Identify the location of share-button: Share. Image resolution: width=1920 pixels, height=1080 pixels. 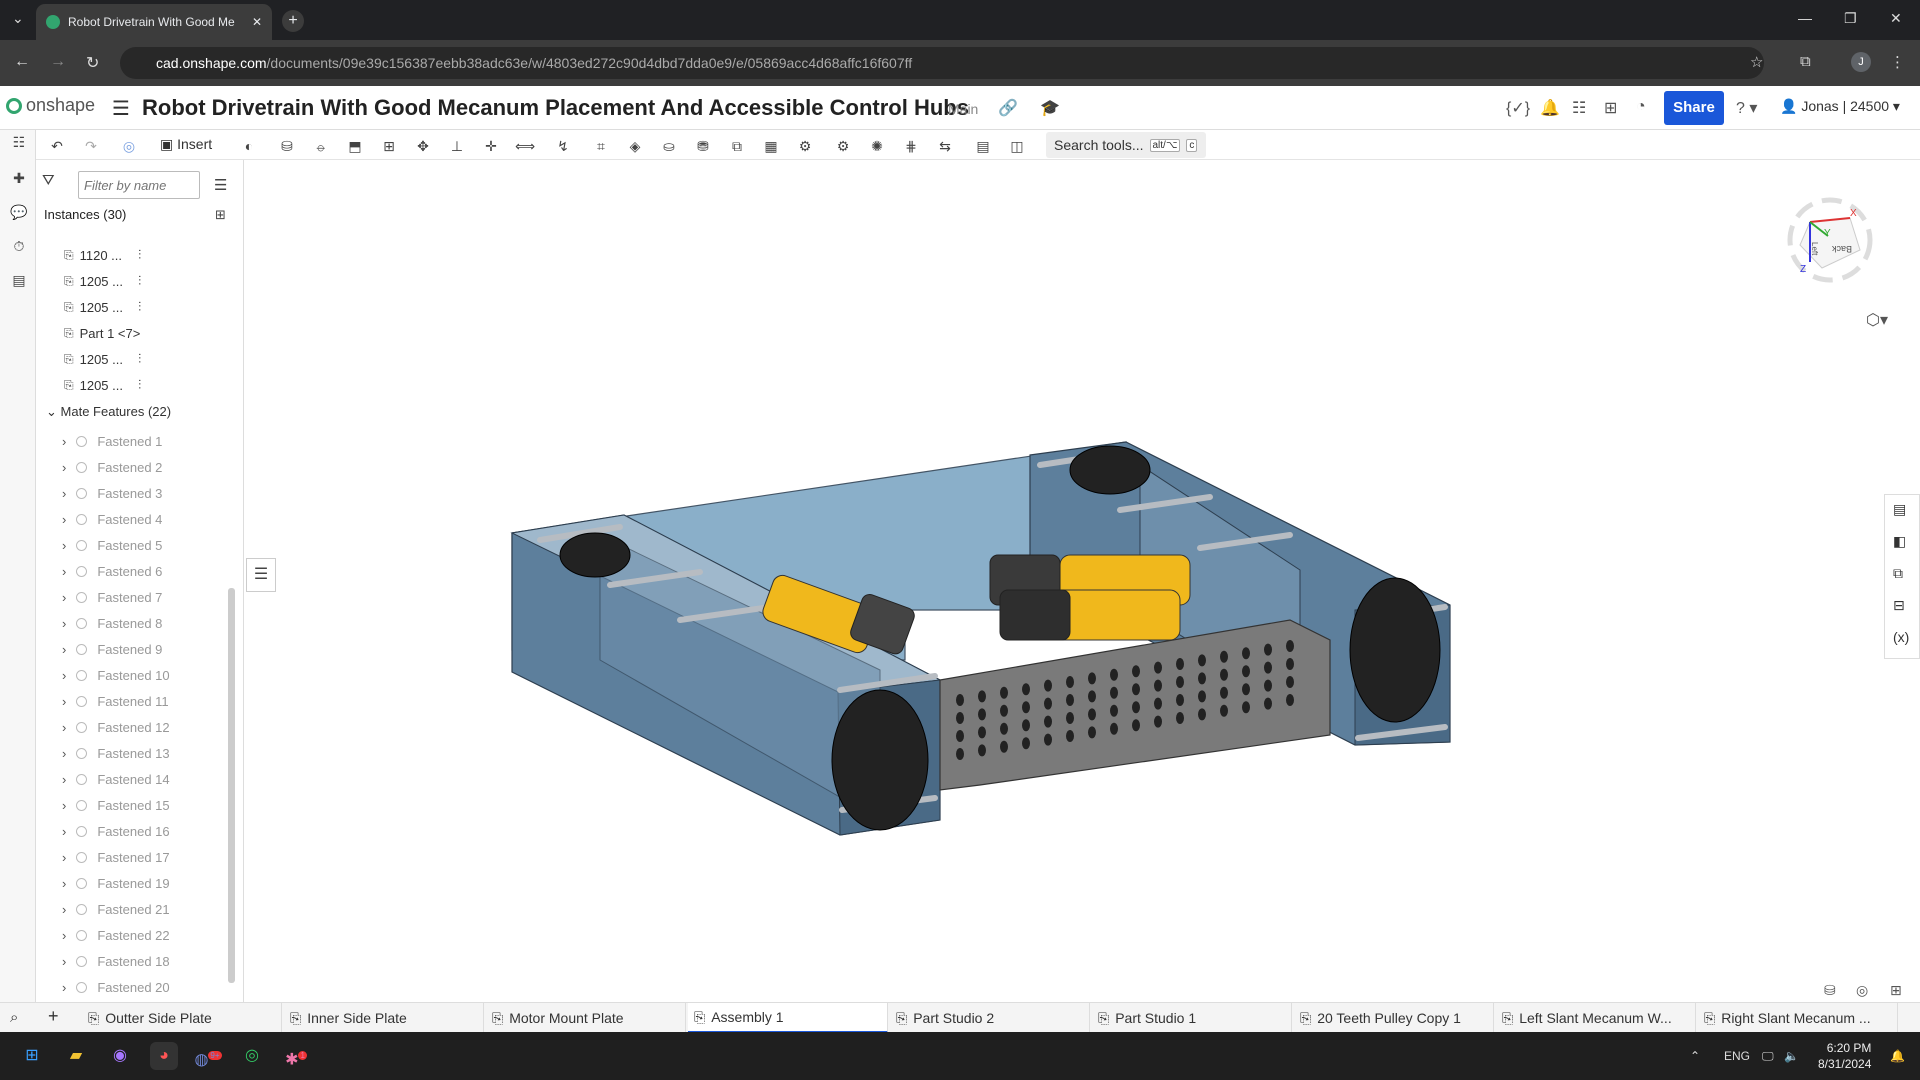
(1694, 108).